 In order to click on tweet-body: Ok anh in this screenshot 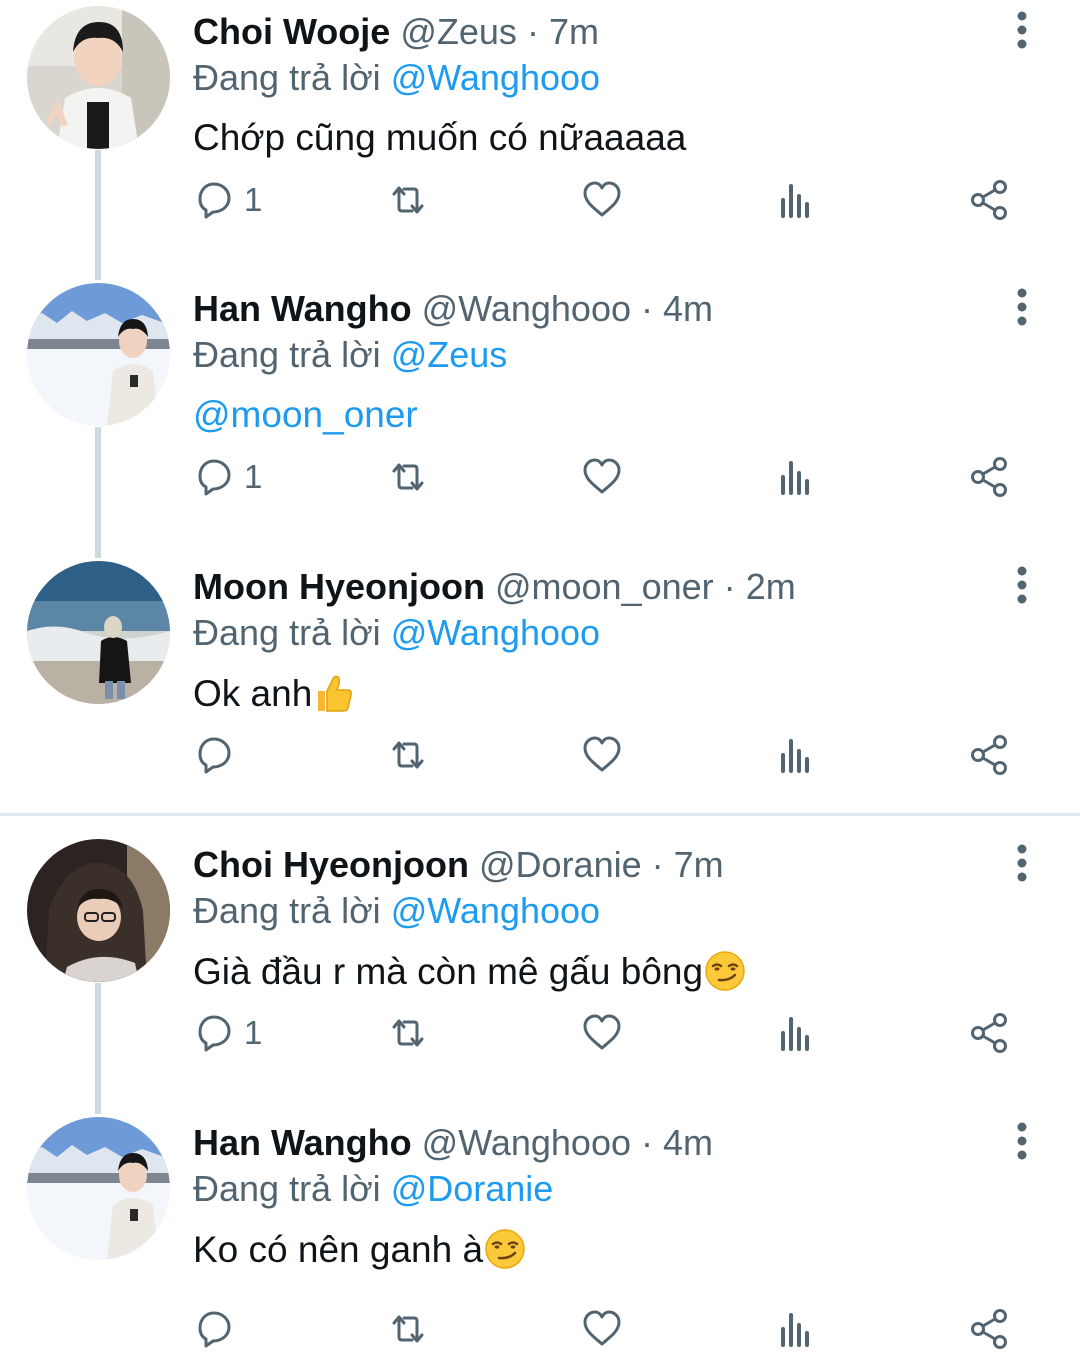, I will do `click(274, 693)`.